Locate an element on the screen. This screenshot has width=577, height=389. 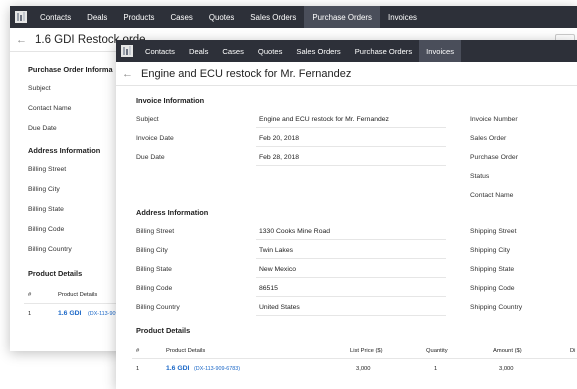
address-info-heading: Address Information is located at coordinates (172, 212).